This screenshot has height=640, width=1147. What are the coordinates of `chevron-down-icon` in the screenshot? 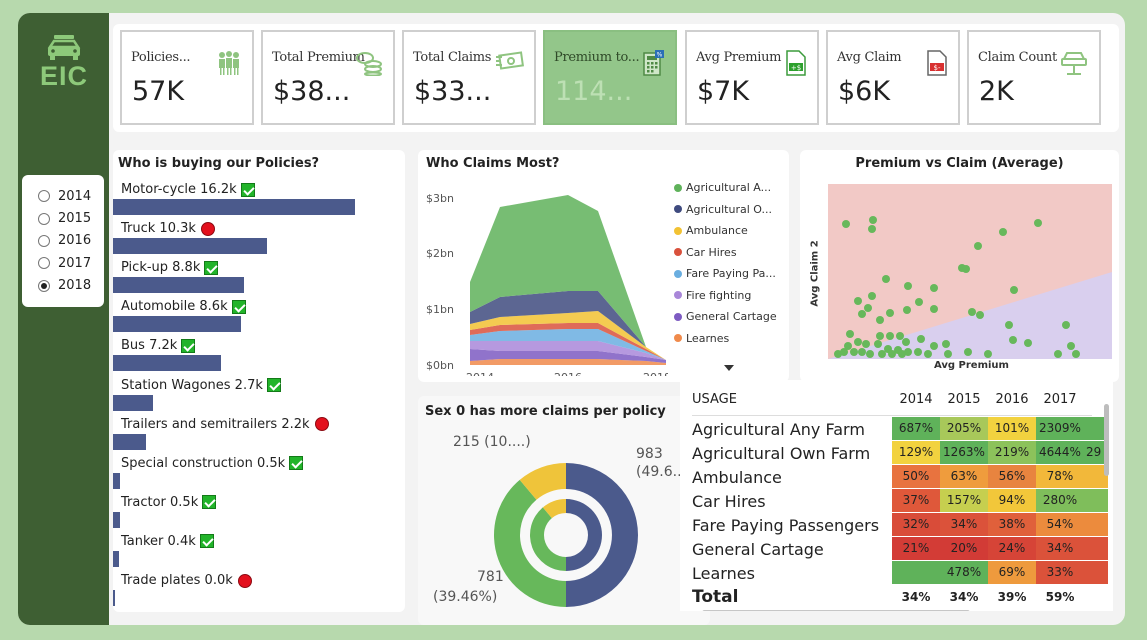 It's located at (729, 368).